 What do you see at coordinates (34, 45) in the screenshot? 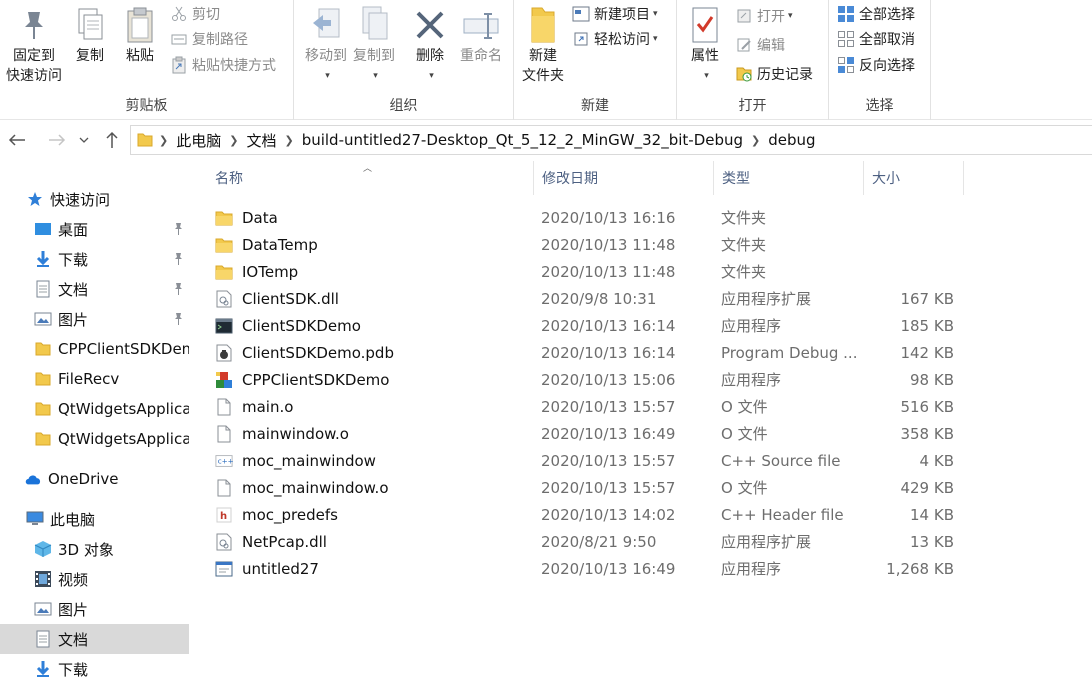
I see `pin-to-quick-access-button: 固定到 快速访问` at bounding box center [34, 45].